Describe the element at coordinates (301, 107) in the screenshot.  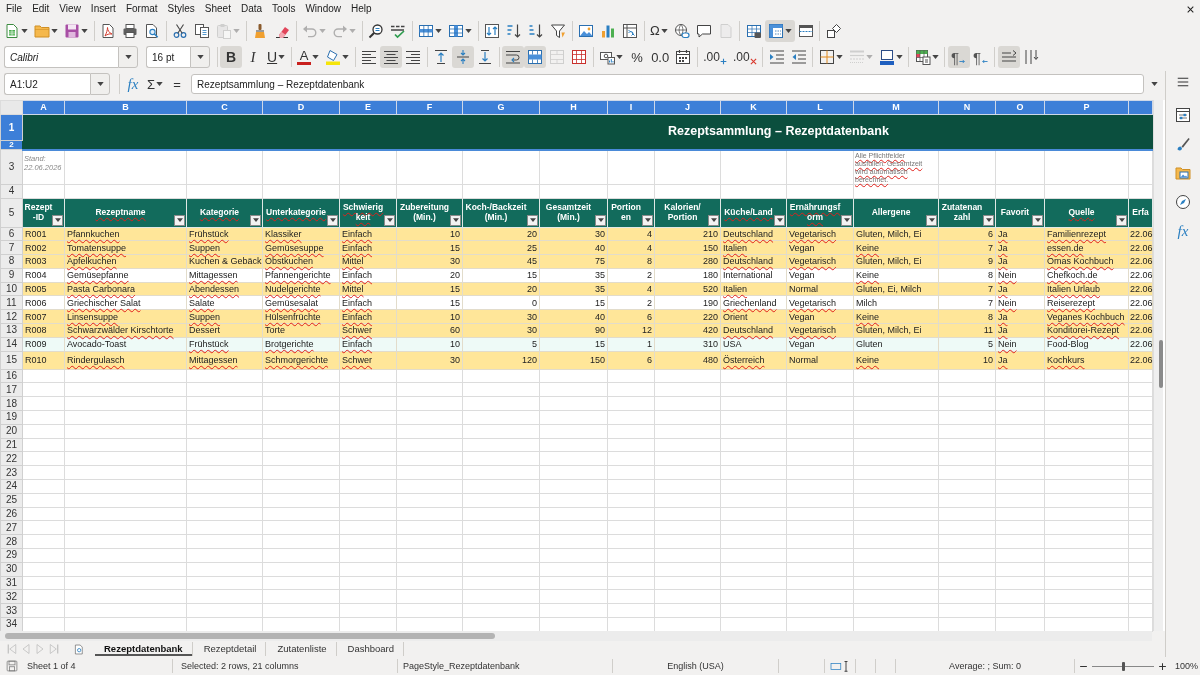
I see `column-header: D` at that location.